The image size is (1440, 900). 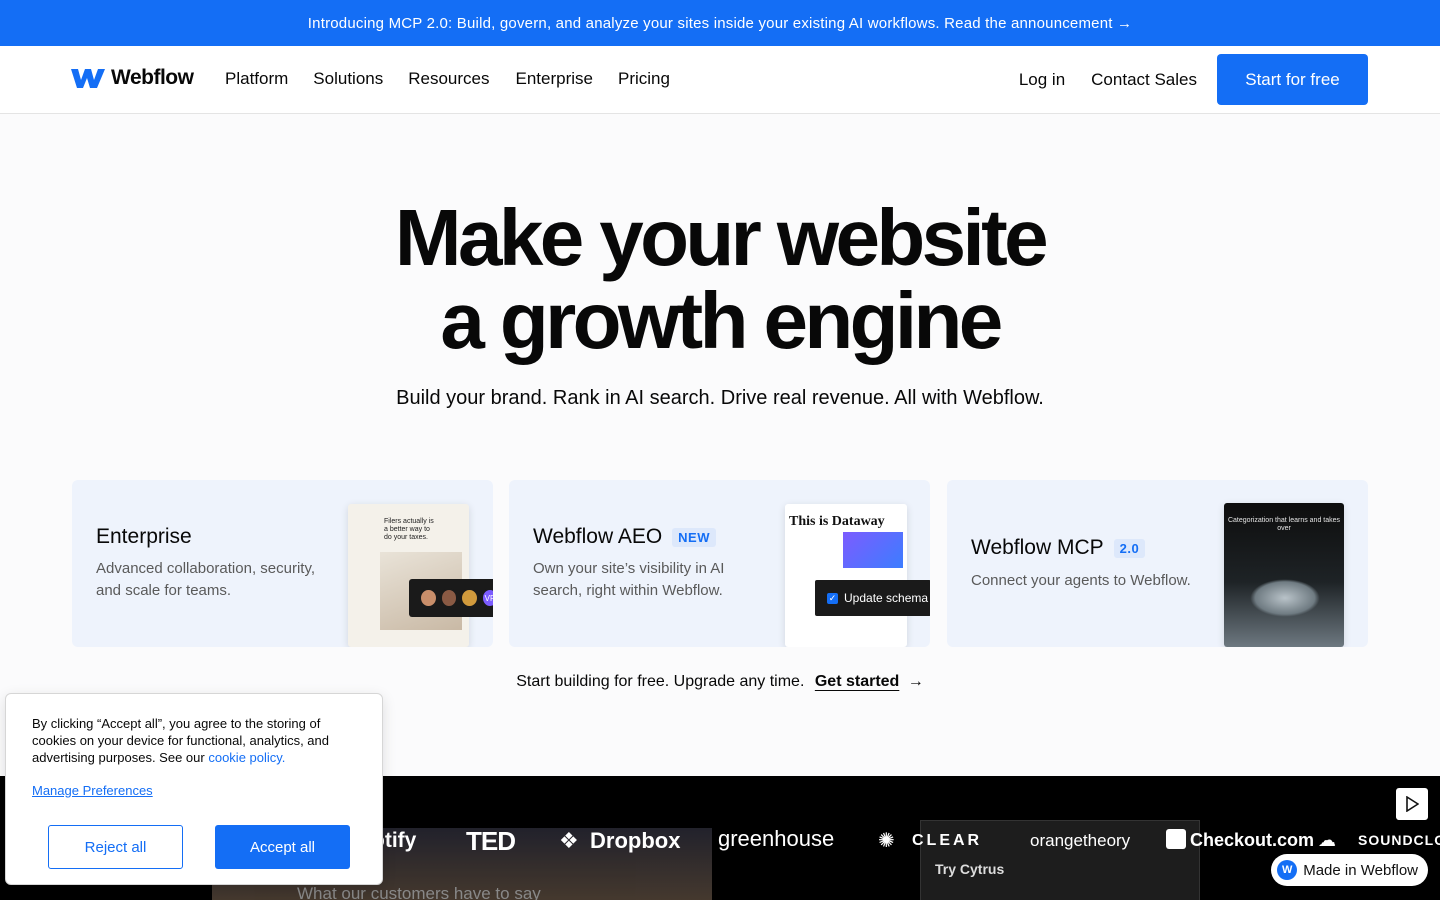 I want to click on made-in-webflow-badge: W Made in Webflow, so click(x=1349, y=870).